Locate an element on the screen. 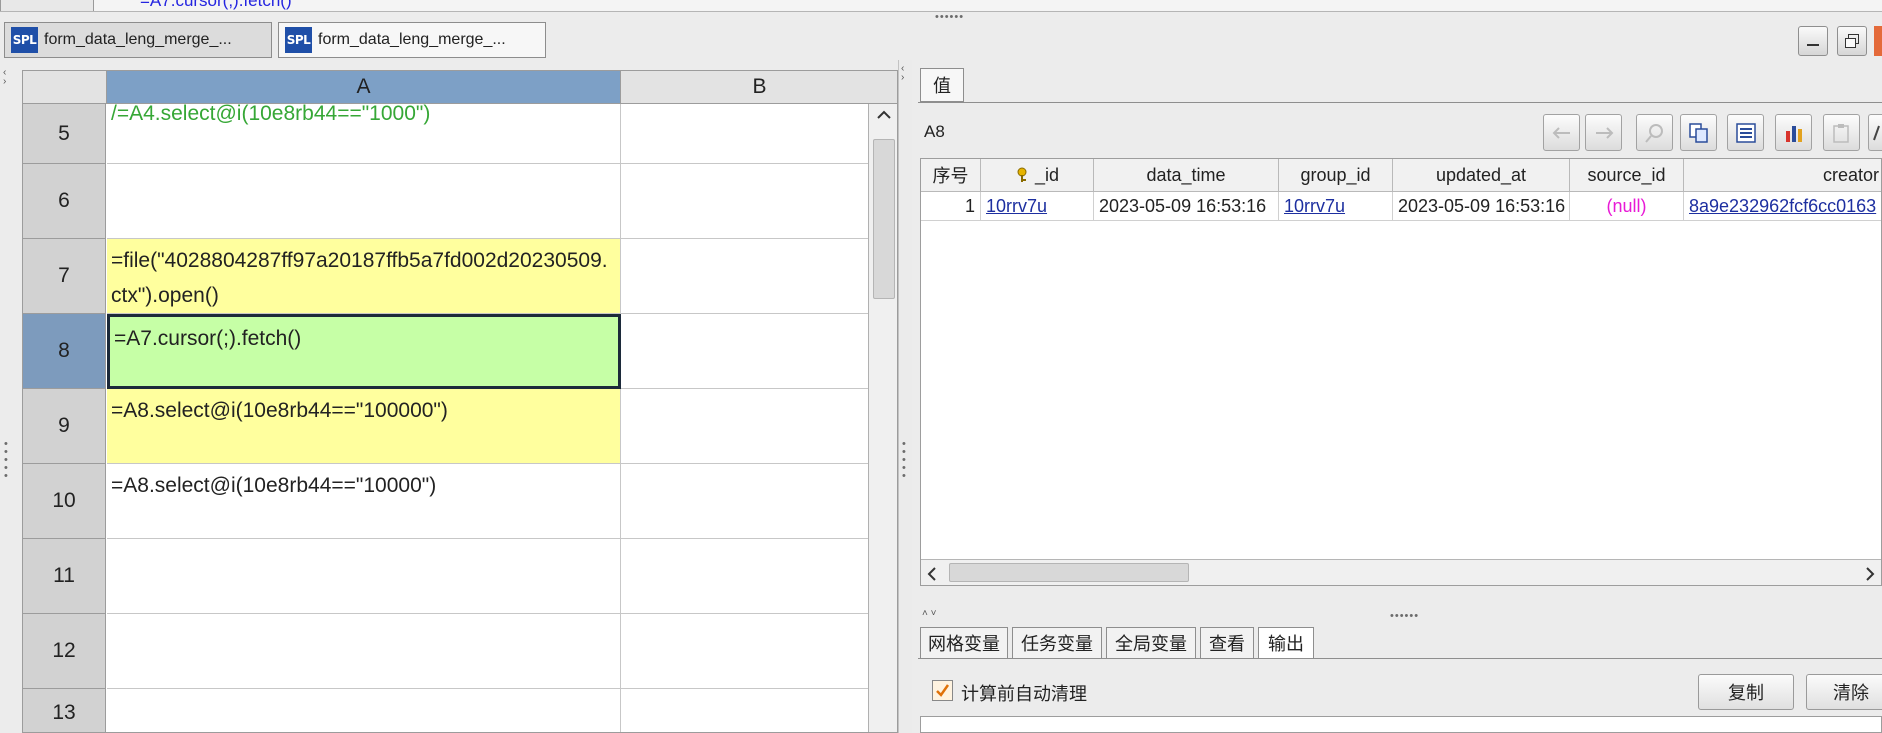 The width and height of the screenshot is (1882, 733). tab-view: 查看 is located at coordinates (1227, 643).